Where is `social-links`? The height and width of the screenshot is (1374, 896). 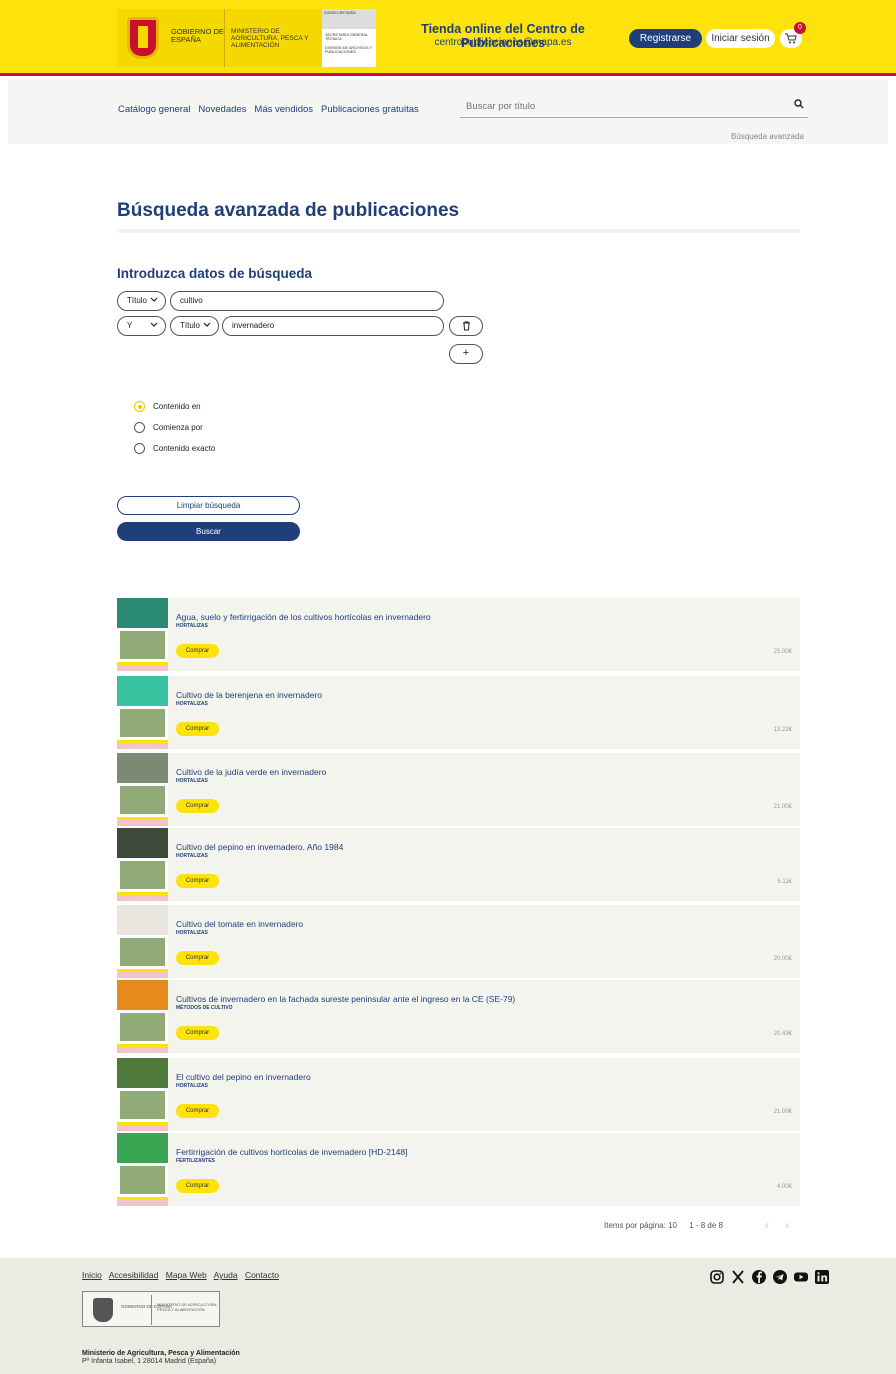 social-links is located at coordinates (769, 1277).